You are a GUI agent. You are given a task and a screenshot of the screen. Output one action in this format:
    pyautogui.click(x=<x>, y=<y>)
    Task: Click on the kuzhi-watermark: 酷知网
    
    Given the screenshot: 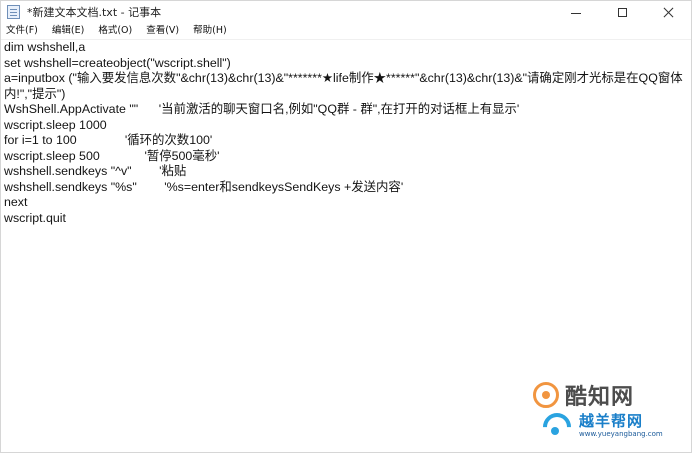 What is the action you would take?
    pyautogui.click(x=583, y=395)
    